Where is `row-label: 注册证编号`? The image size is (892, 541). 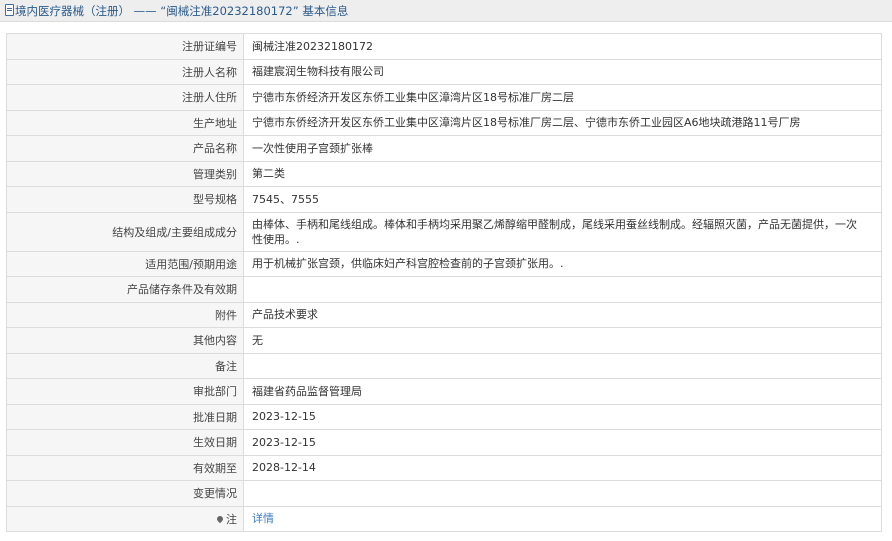
row-label: 注册证编号 is located at coordinates (125, 46).